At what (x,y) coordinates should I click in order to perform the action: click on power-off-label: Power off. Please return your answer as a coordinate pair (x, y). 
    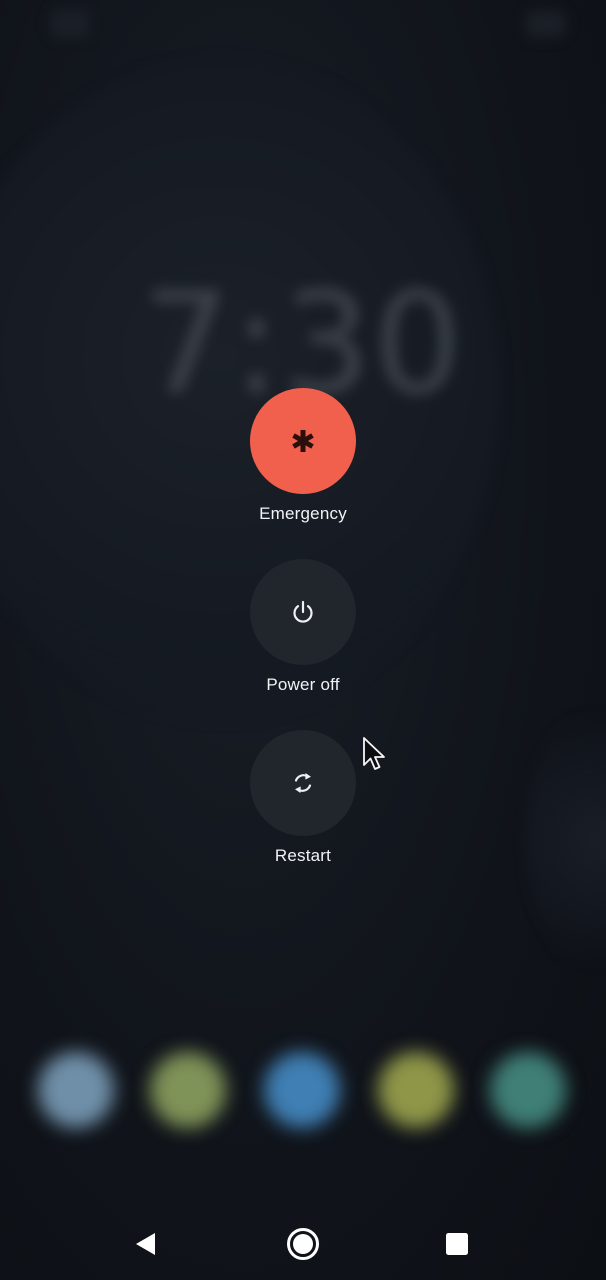
    Looking at the image, I should click on (303, 684).